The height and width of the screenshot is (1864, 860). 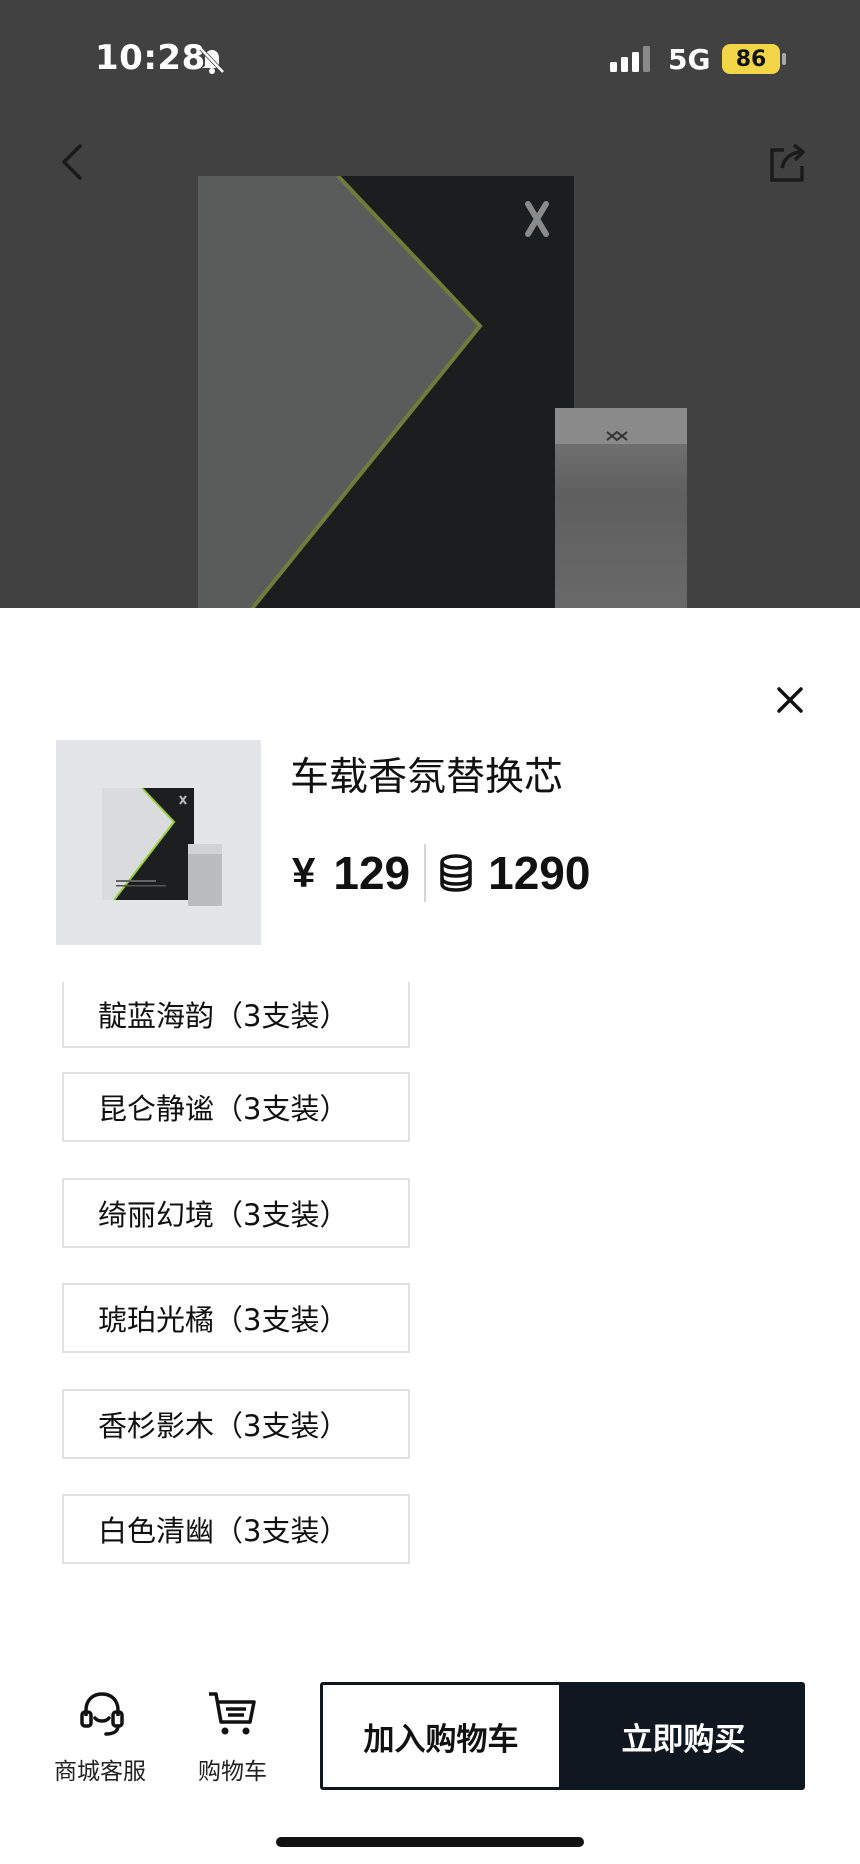 What do you see at coordinates (787, 163) in the screenshot?
I see `share-icon` at bounding box center [787, 163].